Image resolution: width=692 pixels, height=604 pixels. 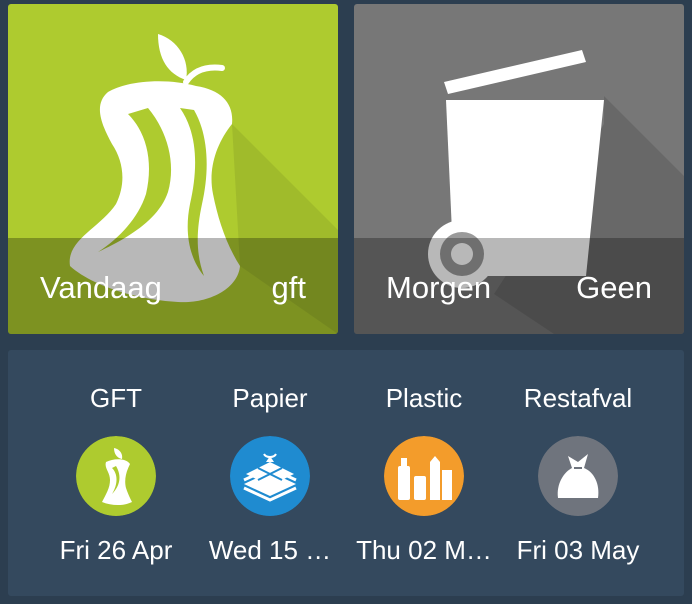 I want to click on waste-type-label: Papier, so click(x=270, y=398).